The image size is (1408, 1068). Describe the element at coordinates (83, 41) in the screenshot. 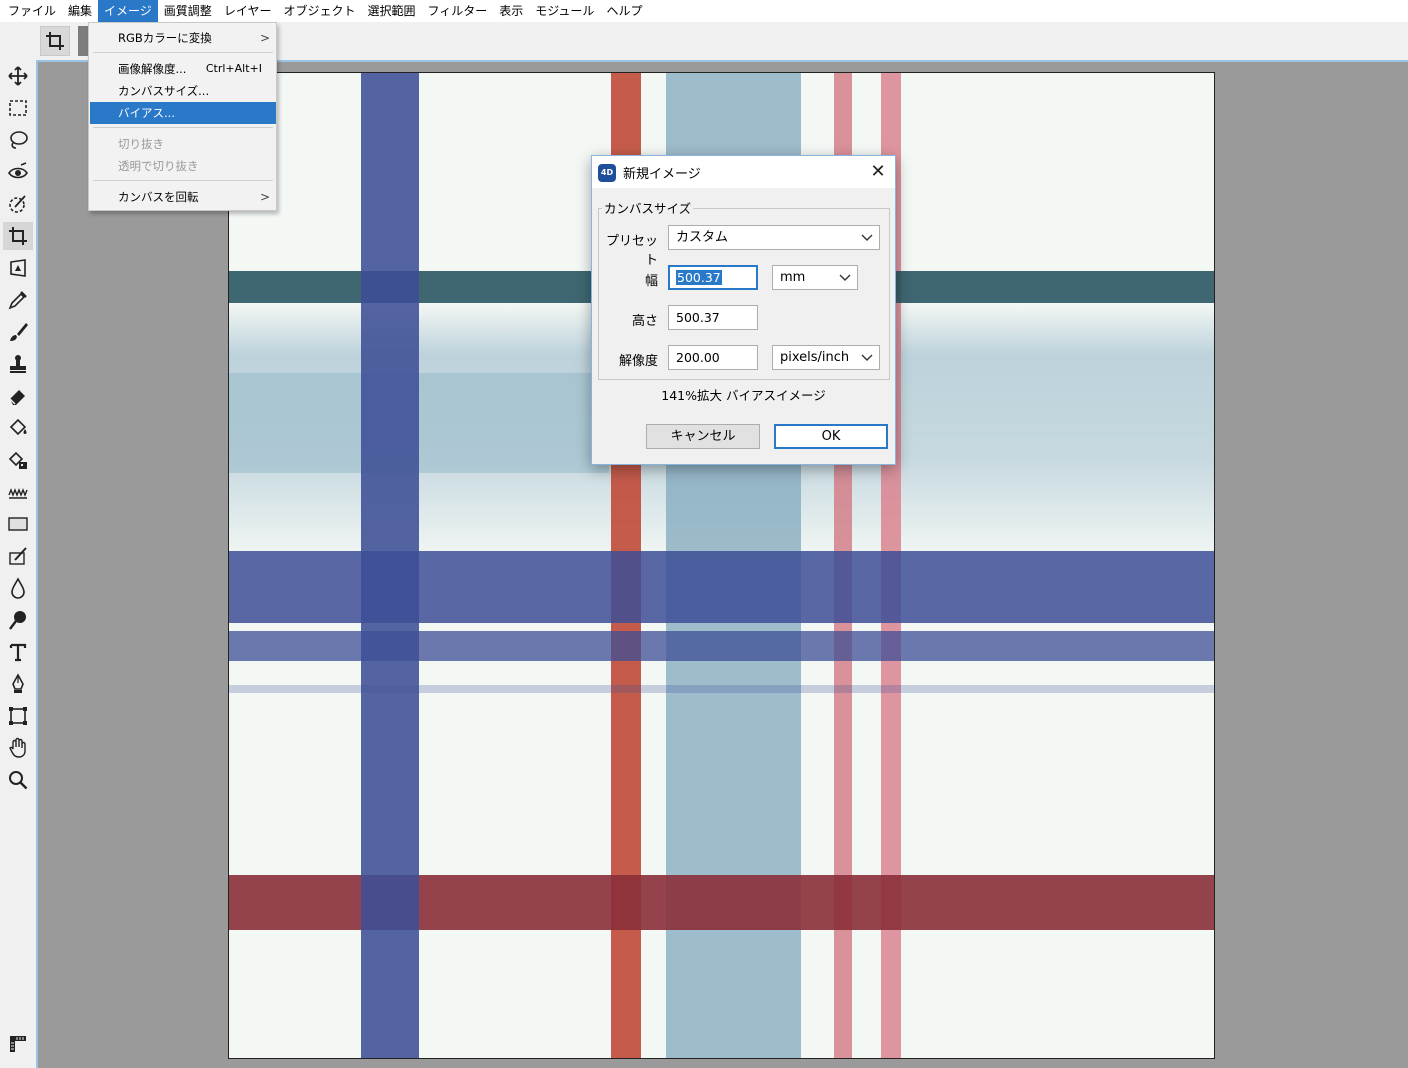

I see `options-divider` at that location.